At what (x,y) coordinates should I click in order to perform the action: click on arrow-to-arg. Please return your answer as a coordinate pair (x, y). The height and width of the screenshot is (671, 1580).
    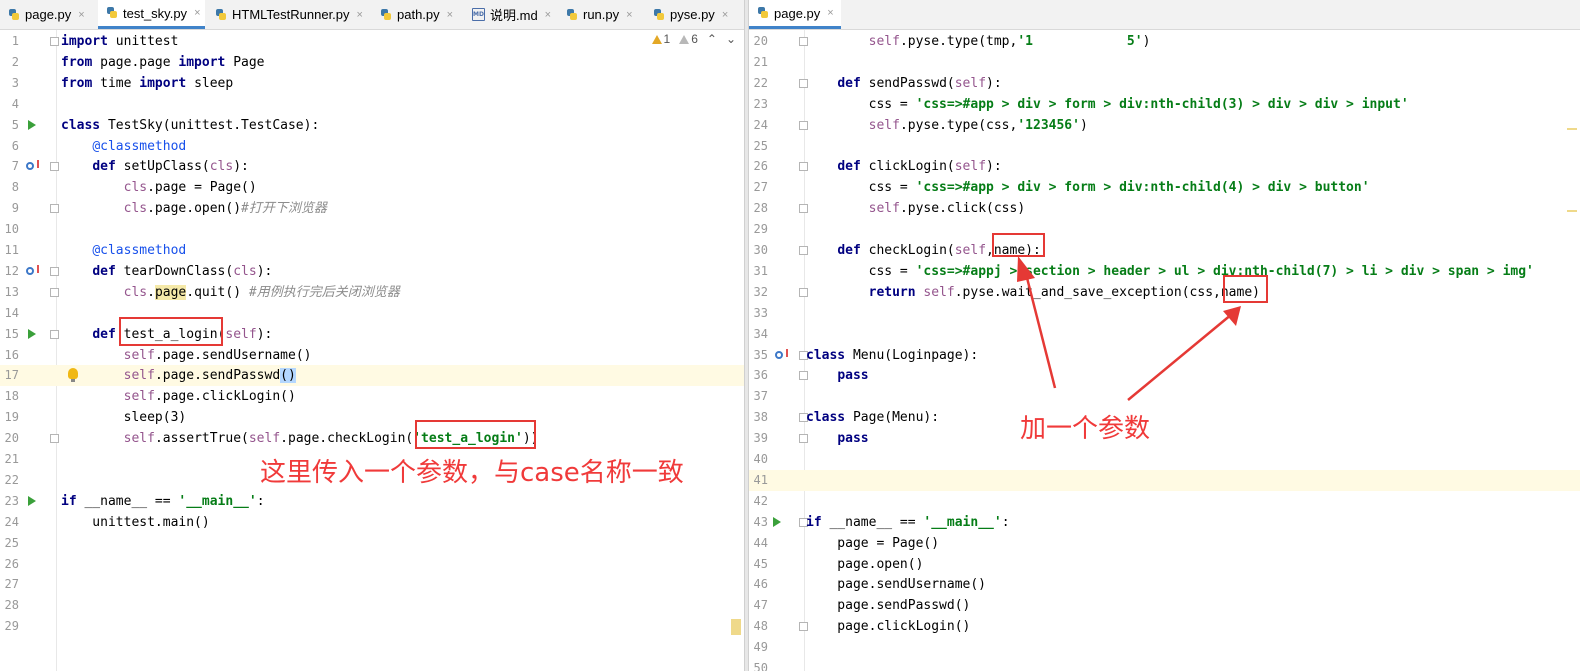
    Looking at the image, I should click on (1180, 357).